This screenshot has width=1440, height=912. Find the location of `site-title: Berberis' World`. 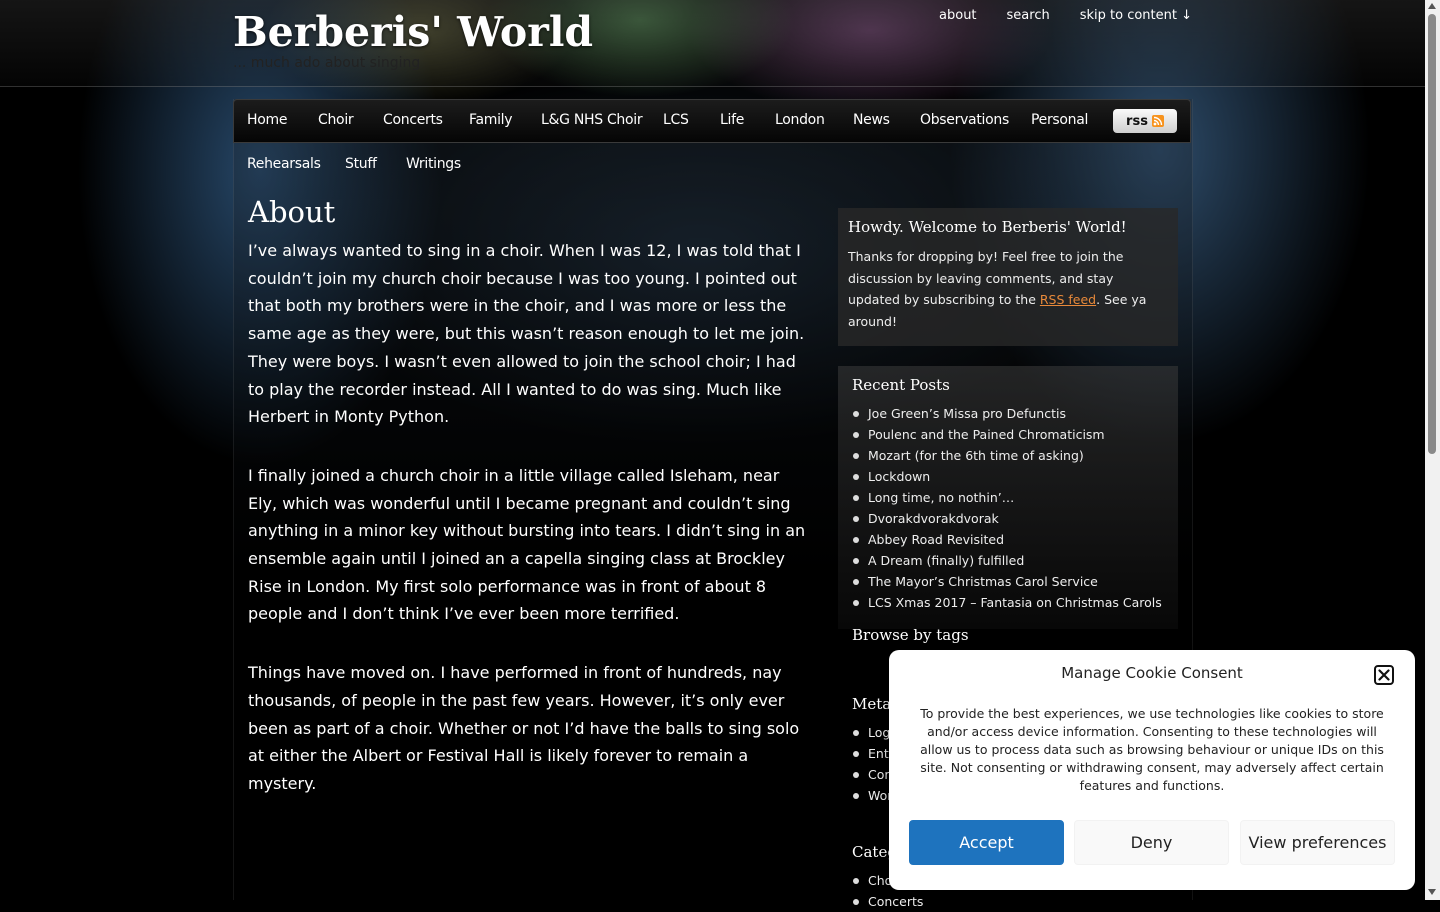

site-title: Berberis' World is located at coordinates (413, 32).